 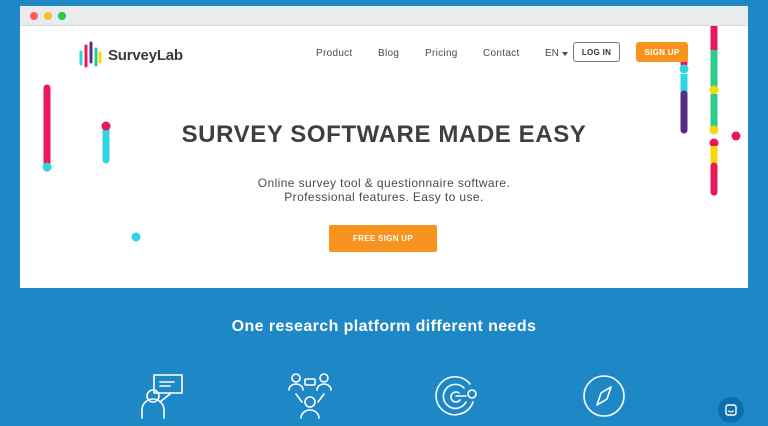 What do you see at coordinates (383, 238) in the screenshot?
I see `free-signup-button: FREE SIGN UP` at bounding box center [383, 238].